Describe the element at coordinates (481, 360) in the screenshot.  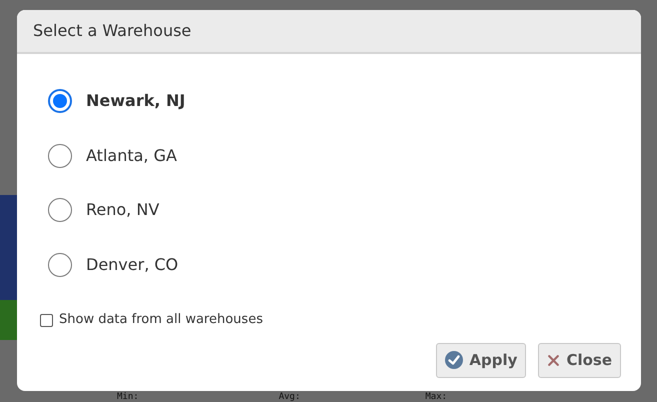
I see `apply-button: Apply` at that location.